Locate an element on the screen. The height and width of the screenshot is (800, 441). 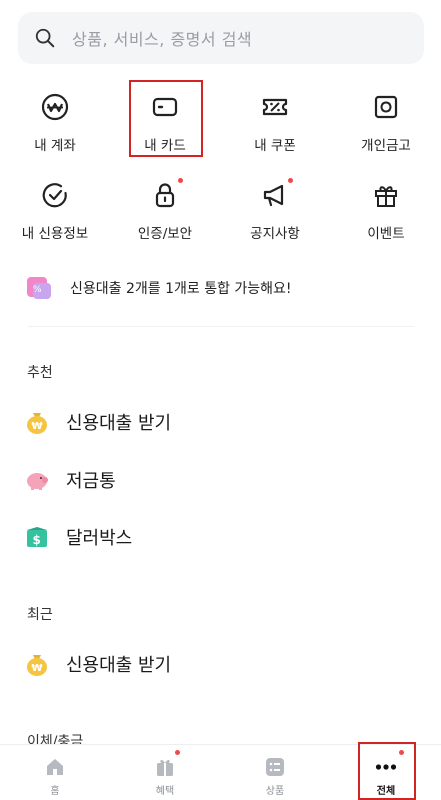
dollar-box-icon: $ is located at coordinates (37, 537).